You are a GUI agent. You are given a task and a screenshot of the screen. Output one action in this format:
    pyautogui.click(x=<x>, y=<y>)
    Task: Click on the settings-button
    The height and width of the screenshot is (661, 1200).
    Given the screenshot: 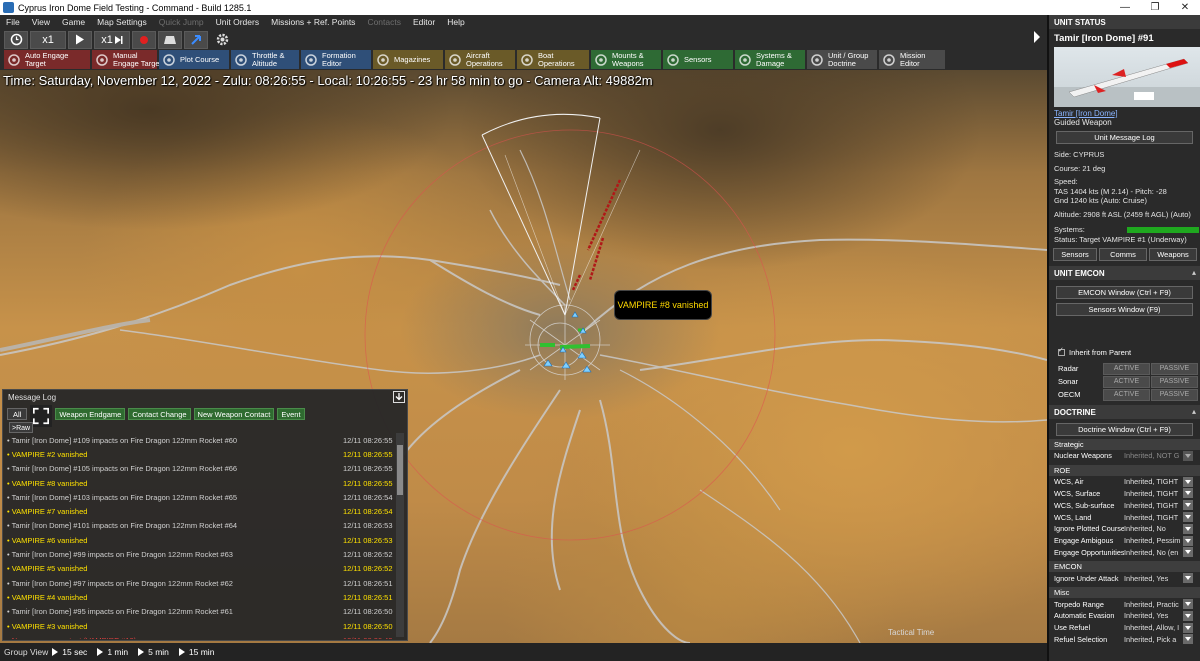 What is the action you would take?
    pyautogui.click(x=222, y=40)
    